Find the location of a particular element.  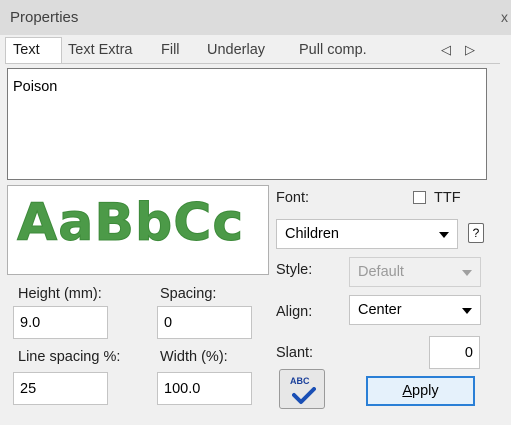

ttf-label: TTF is located at coordinates (447, 198).